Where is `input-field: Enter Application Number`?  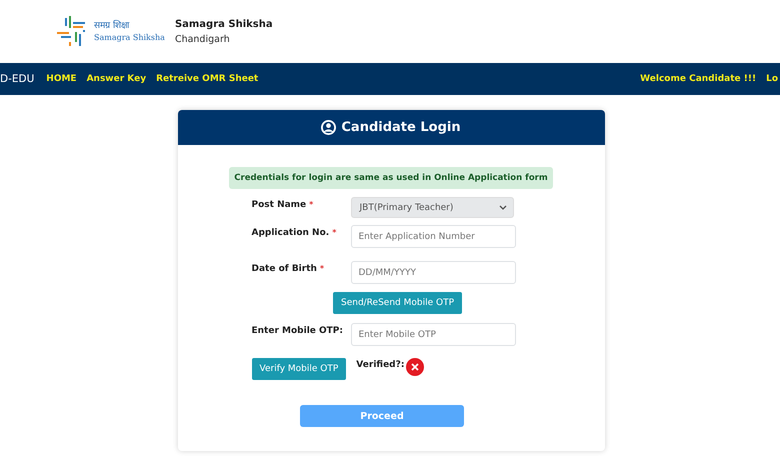
input-field: Enter Application Number is located at coordinates (433, 236).